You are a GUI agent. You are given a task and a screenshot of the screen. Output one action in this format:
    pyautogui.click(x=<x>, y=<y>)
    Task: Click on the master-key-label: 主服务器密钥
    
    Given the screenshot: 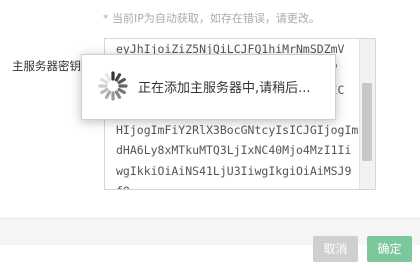 What is the action you would take?
    pyautogui.click(x=46, y=66)
    